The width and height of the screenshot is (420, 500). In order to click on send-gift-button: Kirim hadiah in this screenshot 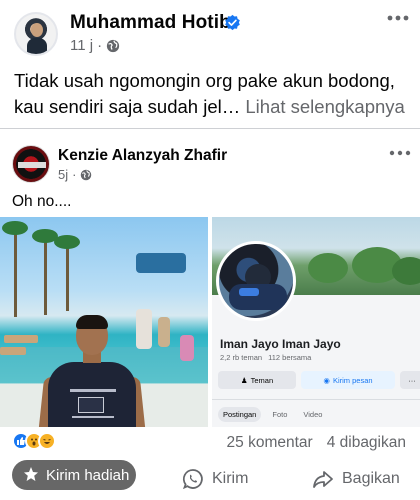, I will do `click(74, 475)`.